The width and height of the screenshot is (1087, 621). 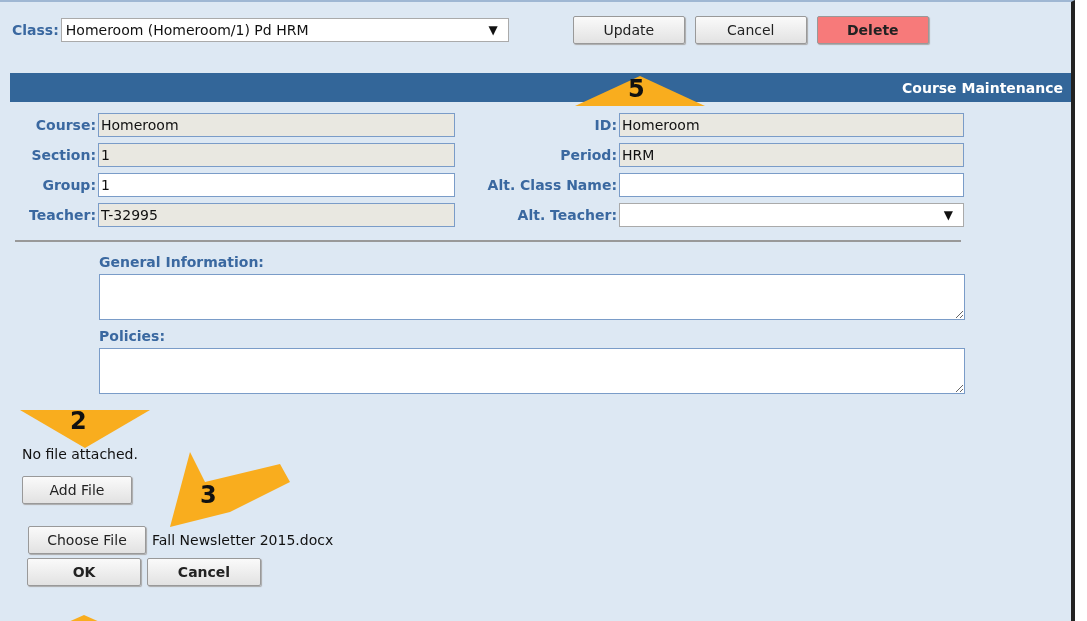 What do you see at coordinates (132, 336) in the screenshot?
I see `textarea-label: Policies:` at bounding box center [132, 336].